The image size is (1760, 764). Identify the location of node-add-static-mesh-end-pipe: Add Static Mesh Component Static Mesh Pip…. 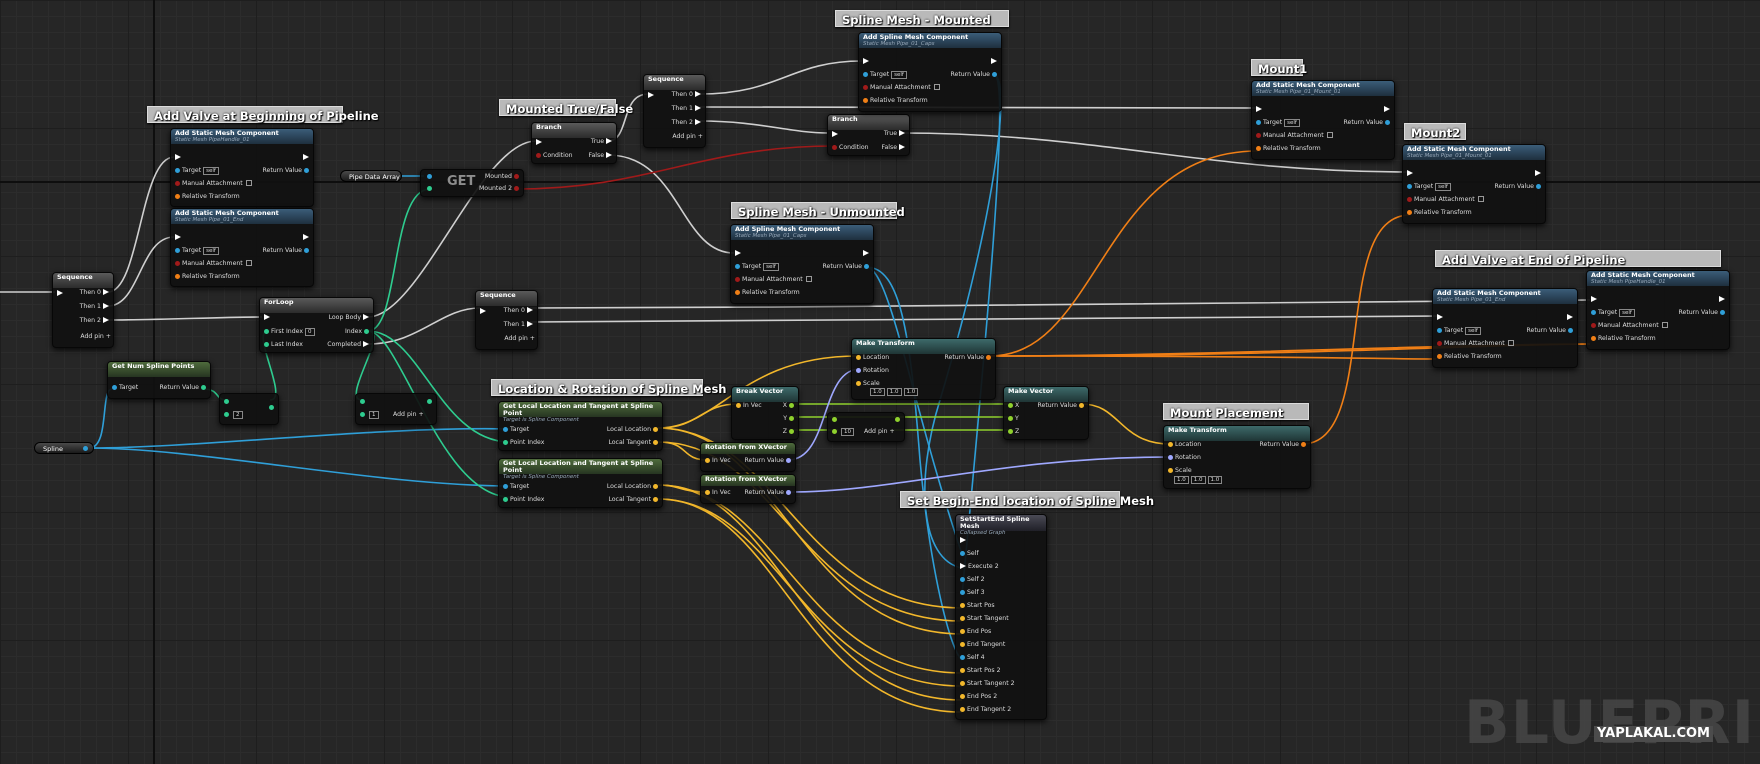
(1505, 328).